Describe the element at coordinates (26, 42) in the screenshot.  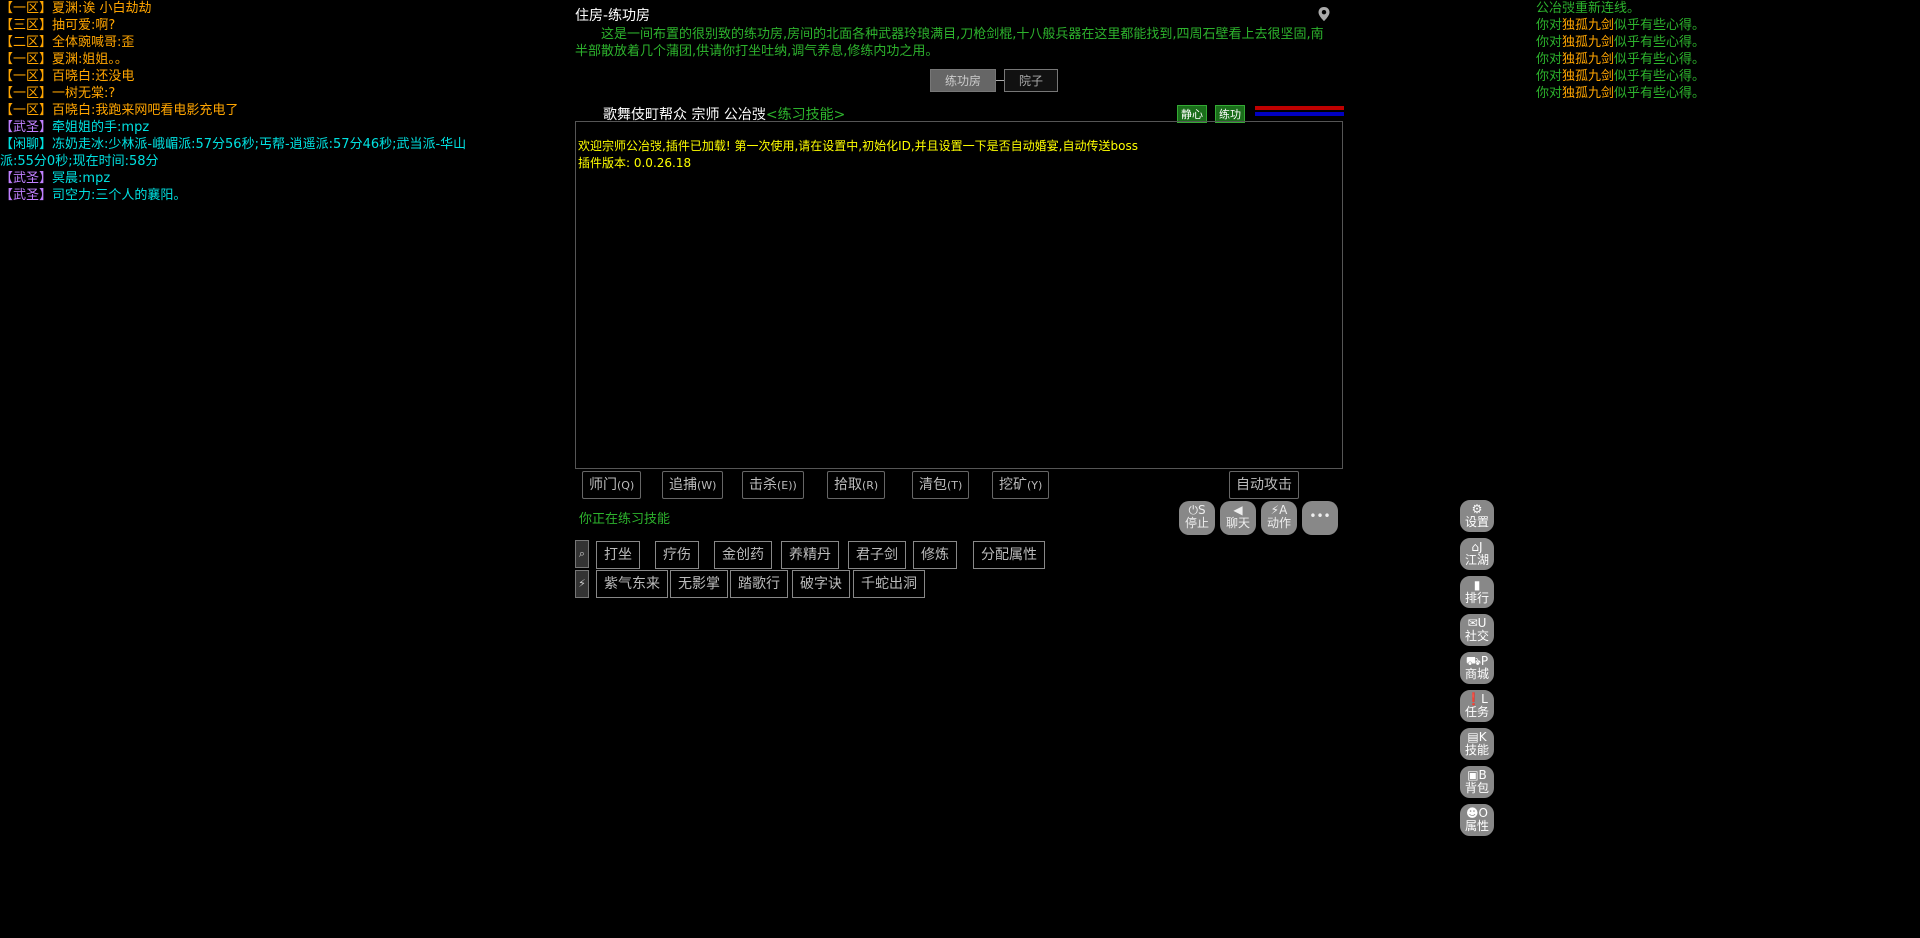
I see `chat-channel-tag: 【二区】` at that location.